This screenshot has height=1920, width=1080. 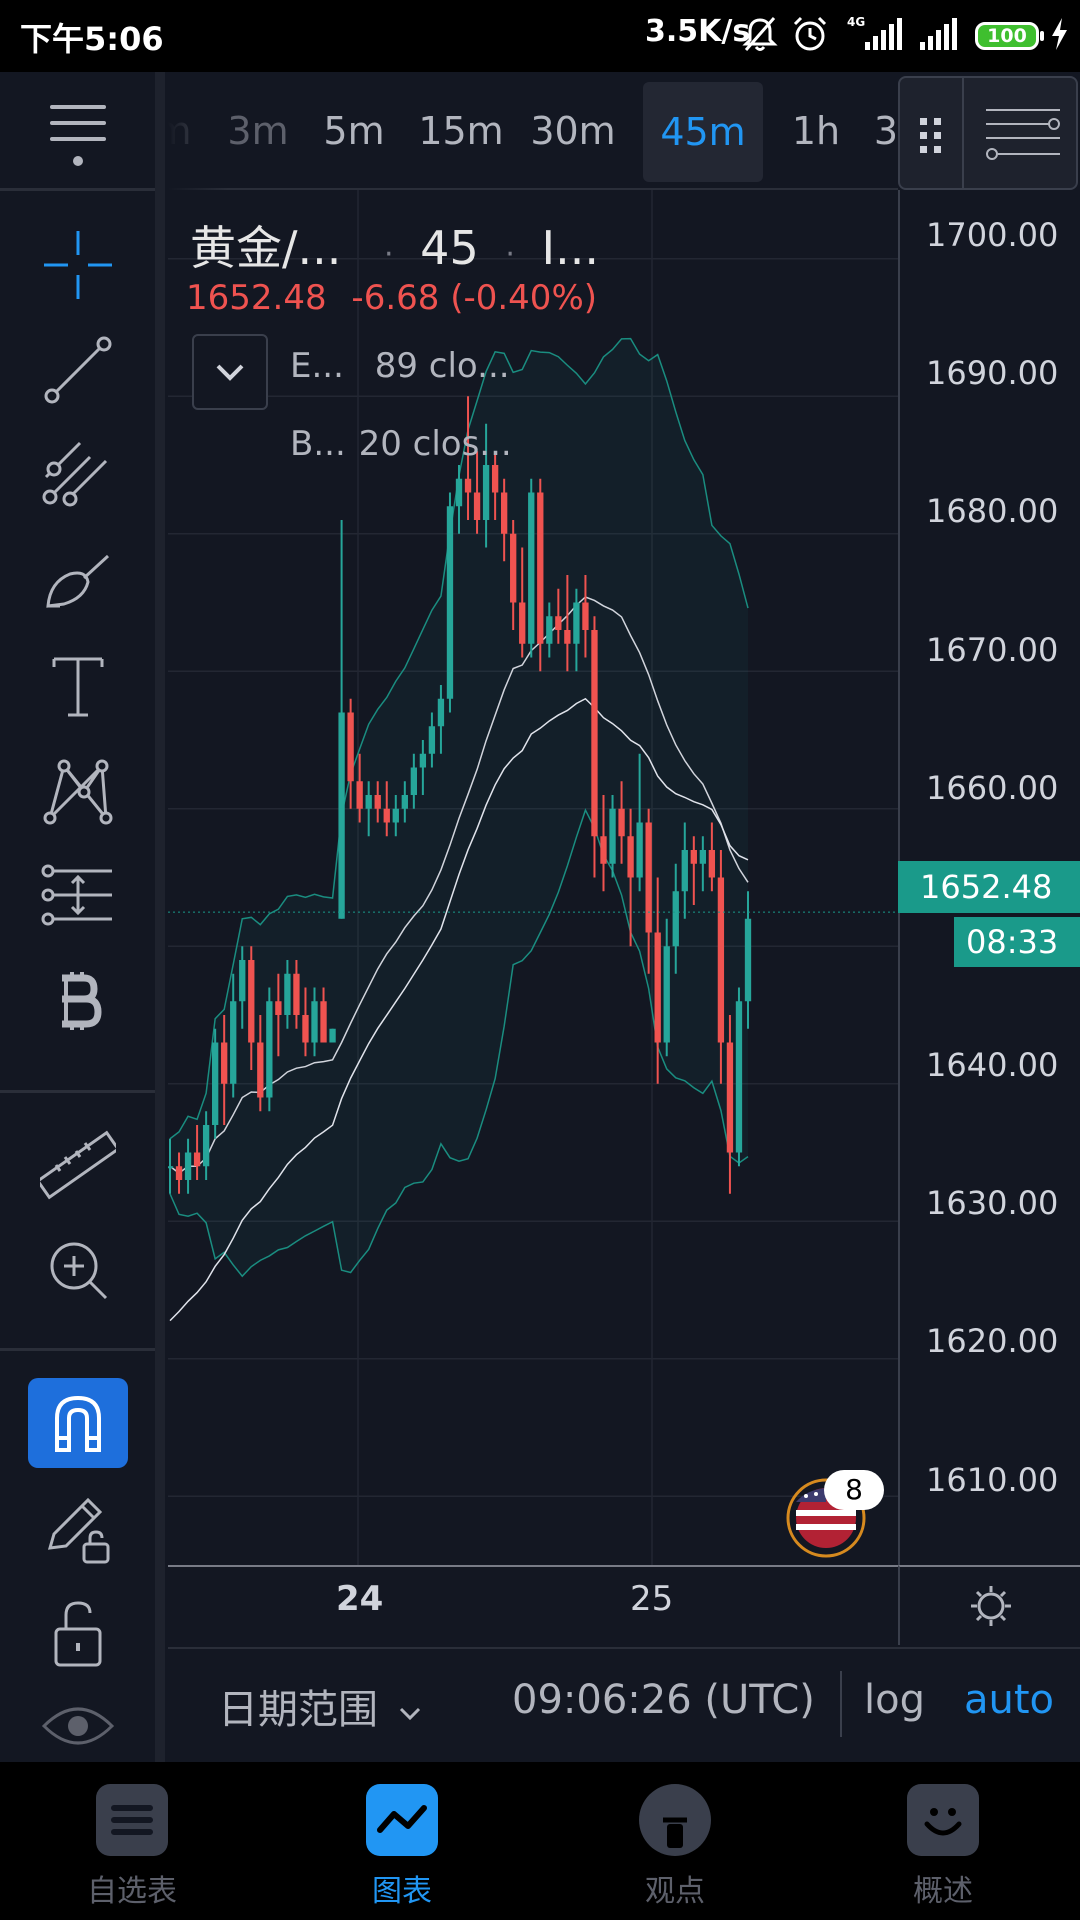 I want to click on nav-overview: 概述, so click(x=943, y=1849).